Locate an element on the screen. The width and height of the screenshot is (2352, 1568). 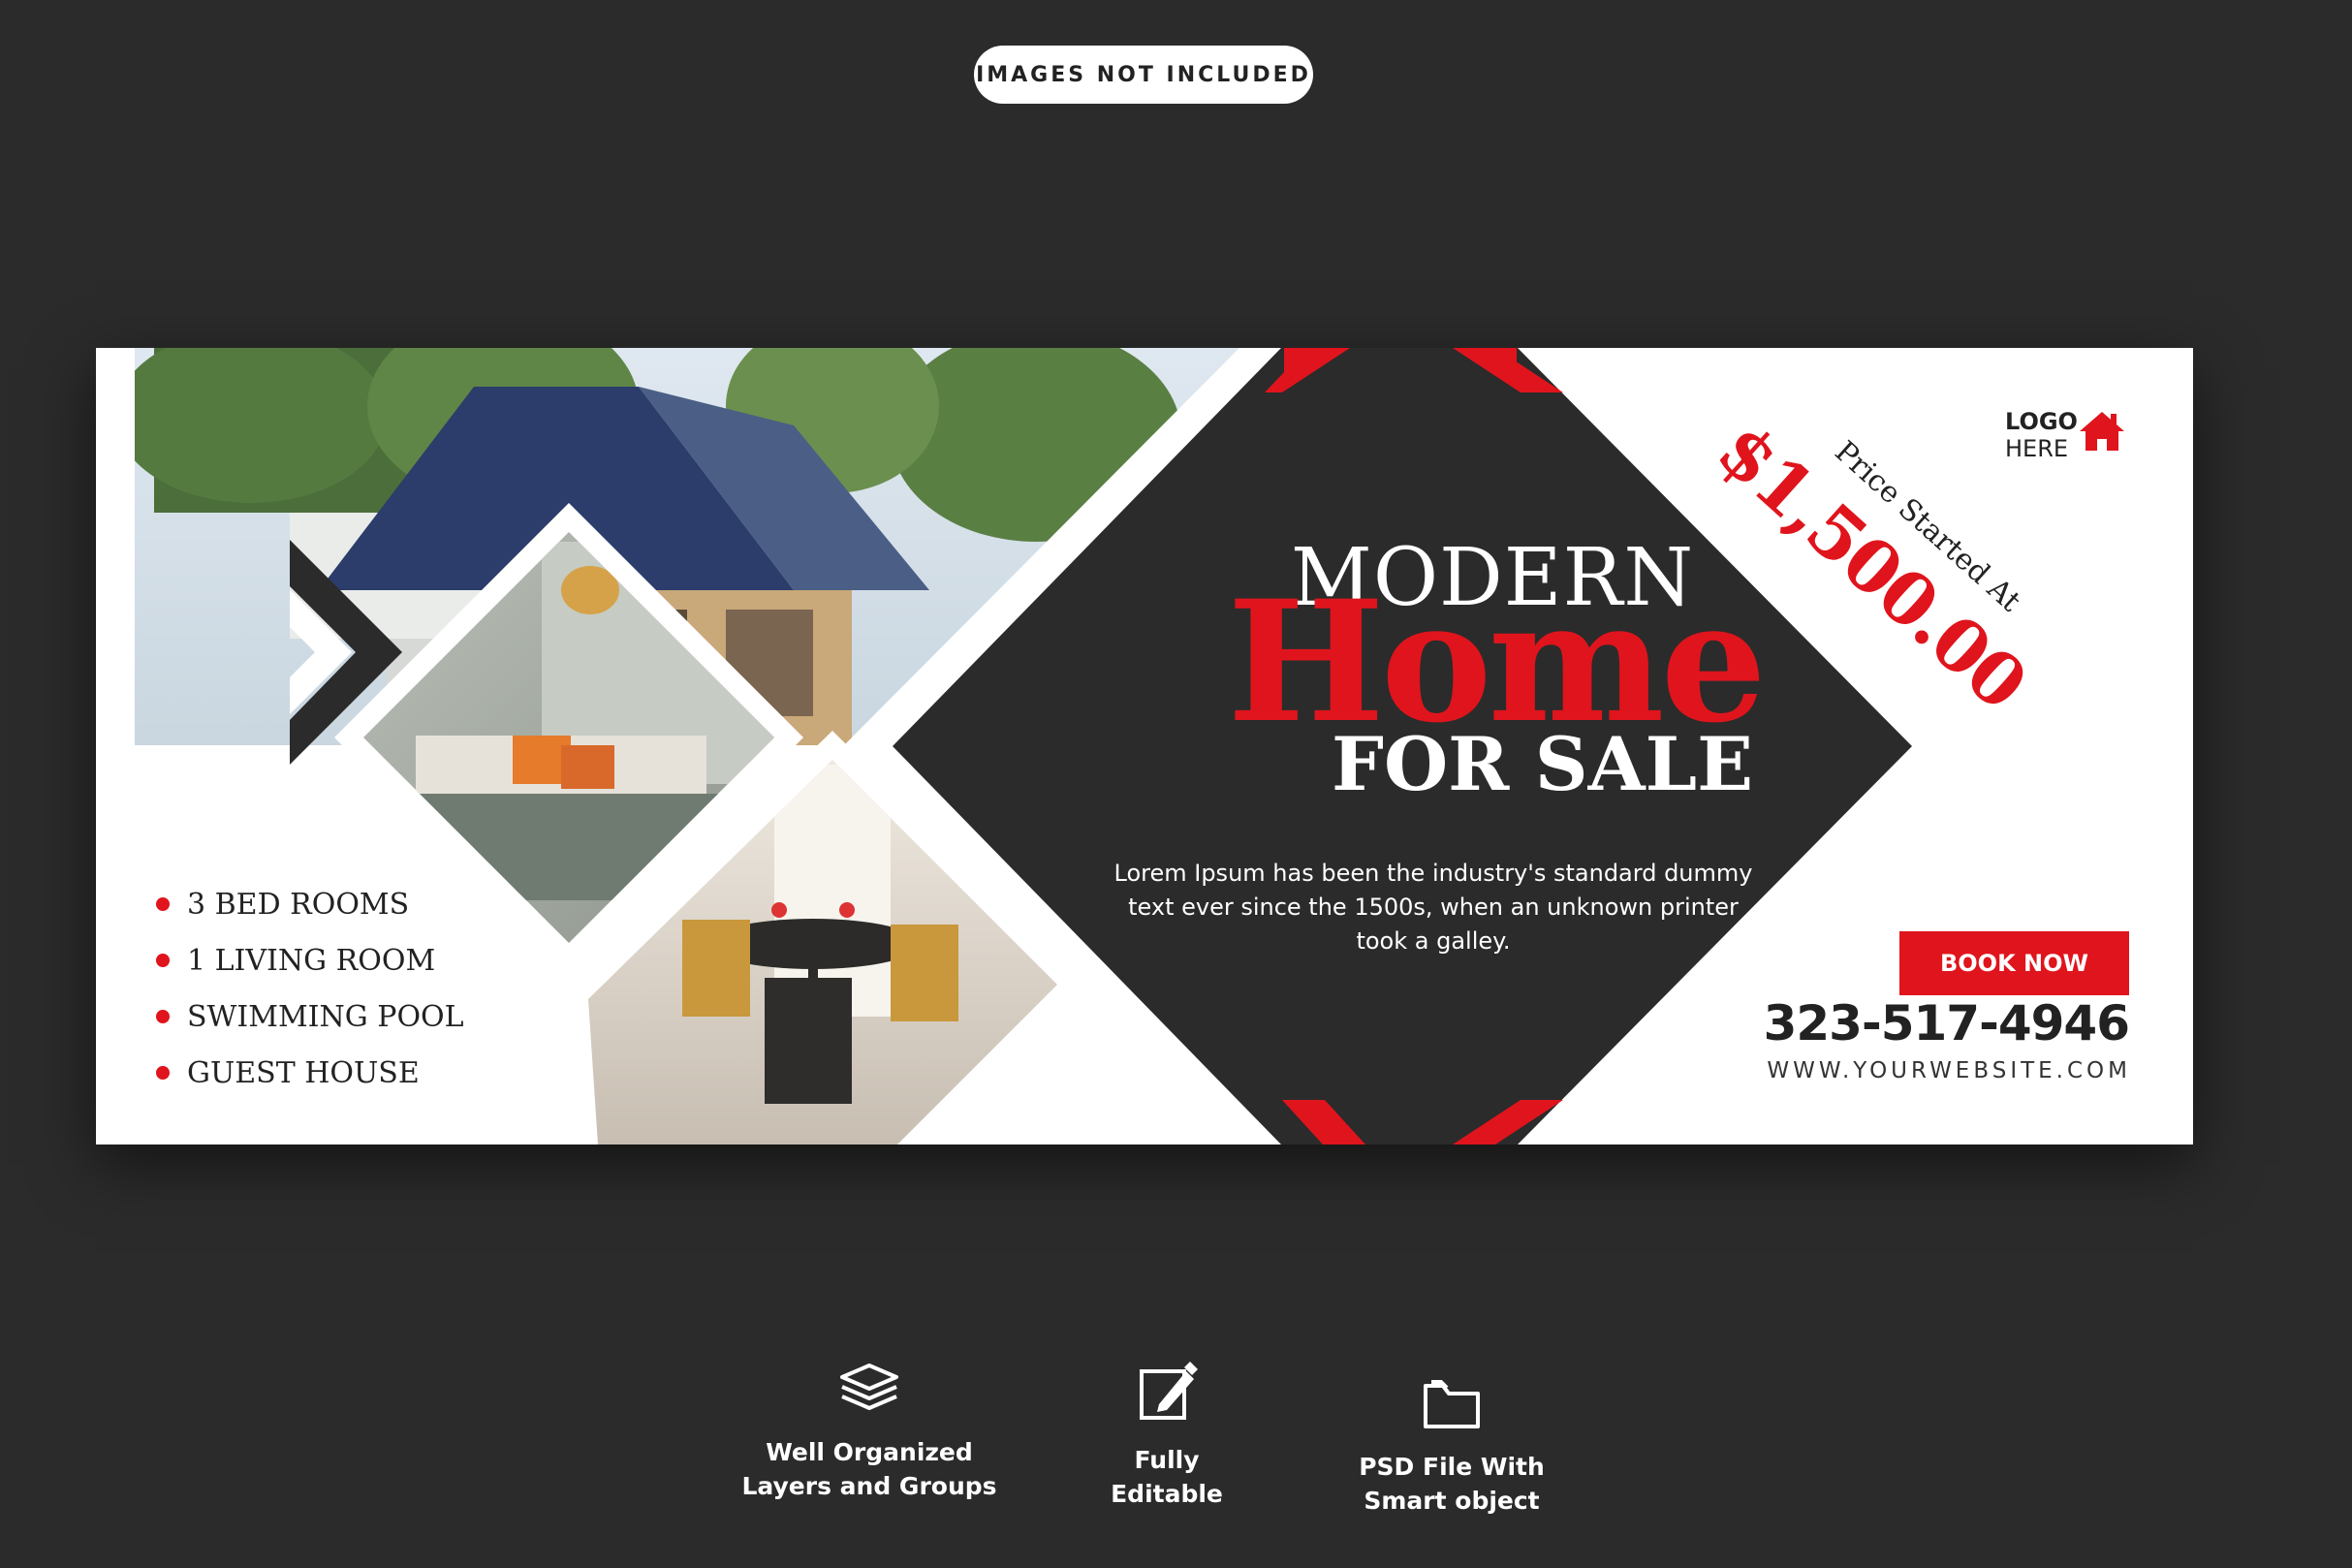
edit-icon is located at coordinates (1169, 1391).